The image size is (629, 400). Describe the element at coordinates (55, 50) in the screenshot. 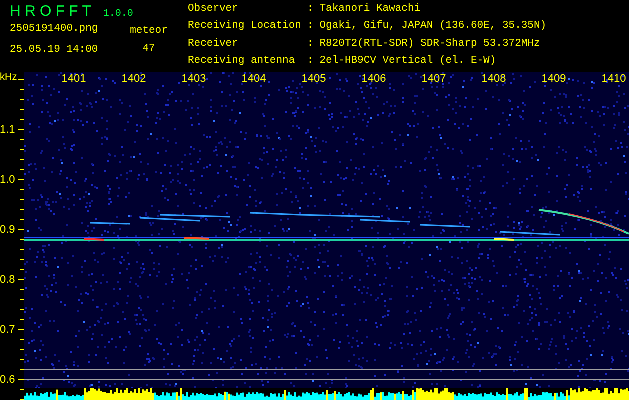

I see `timestamp: 25.05.19 14:00` at that location.